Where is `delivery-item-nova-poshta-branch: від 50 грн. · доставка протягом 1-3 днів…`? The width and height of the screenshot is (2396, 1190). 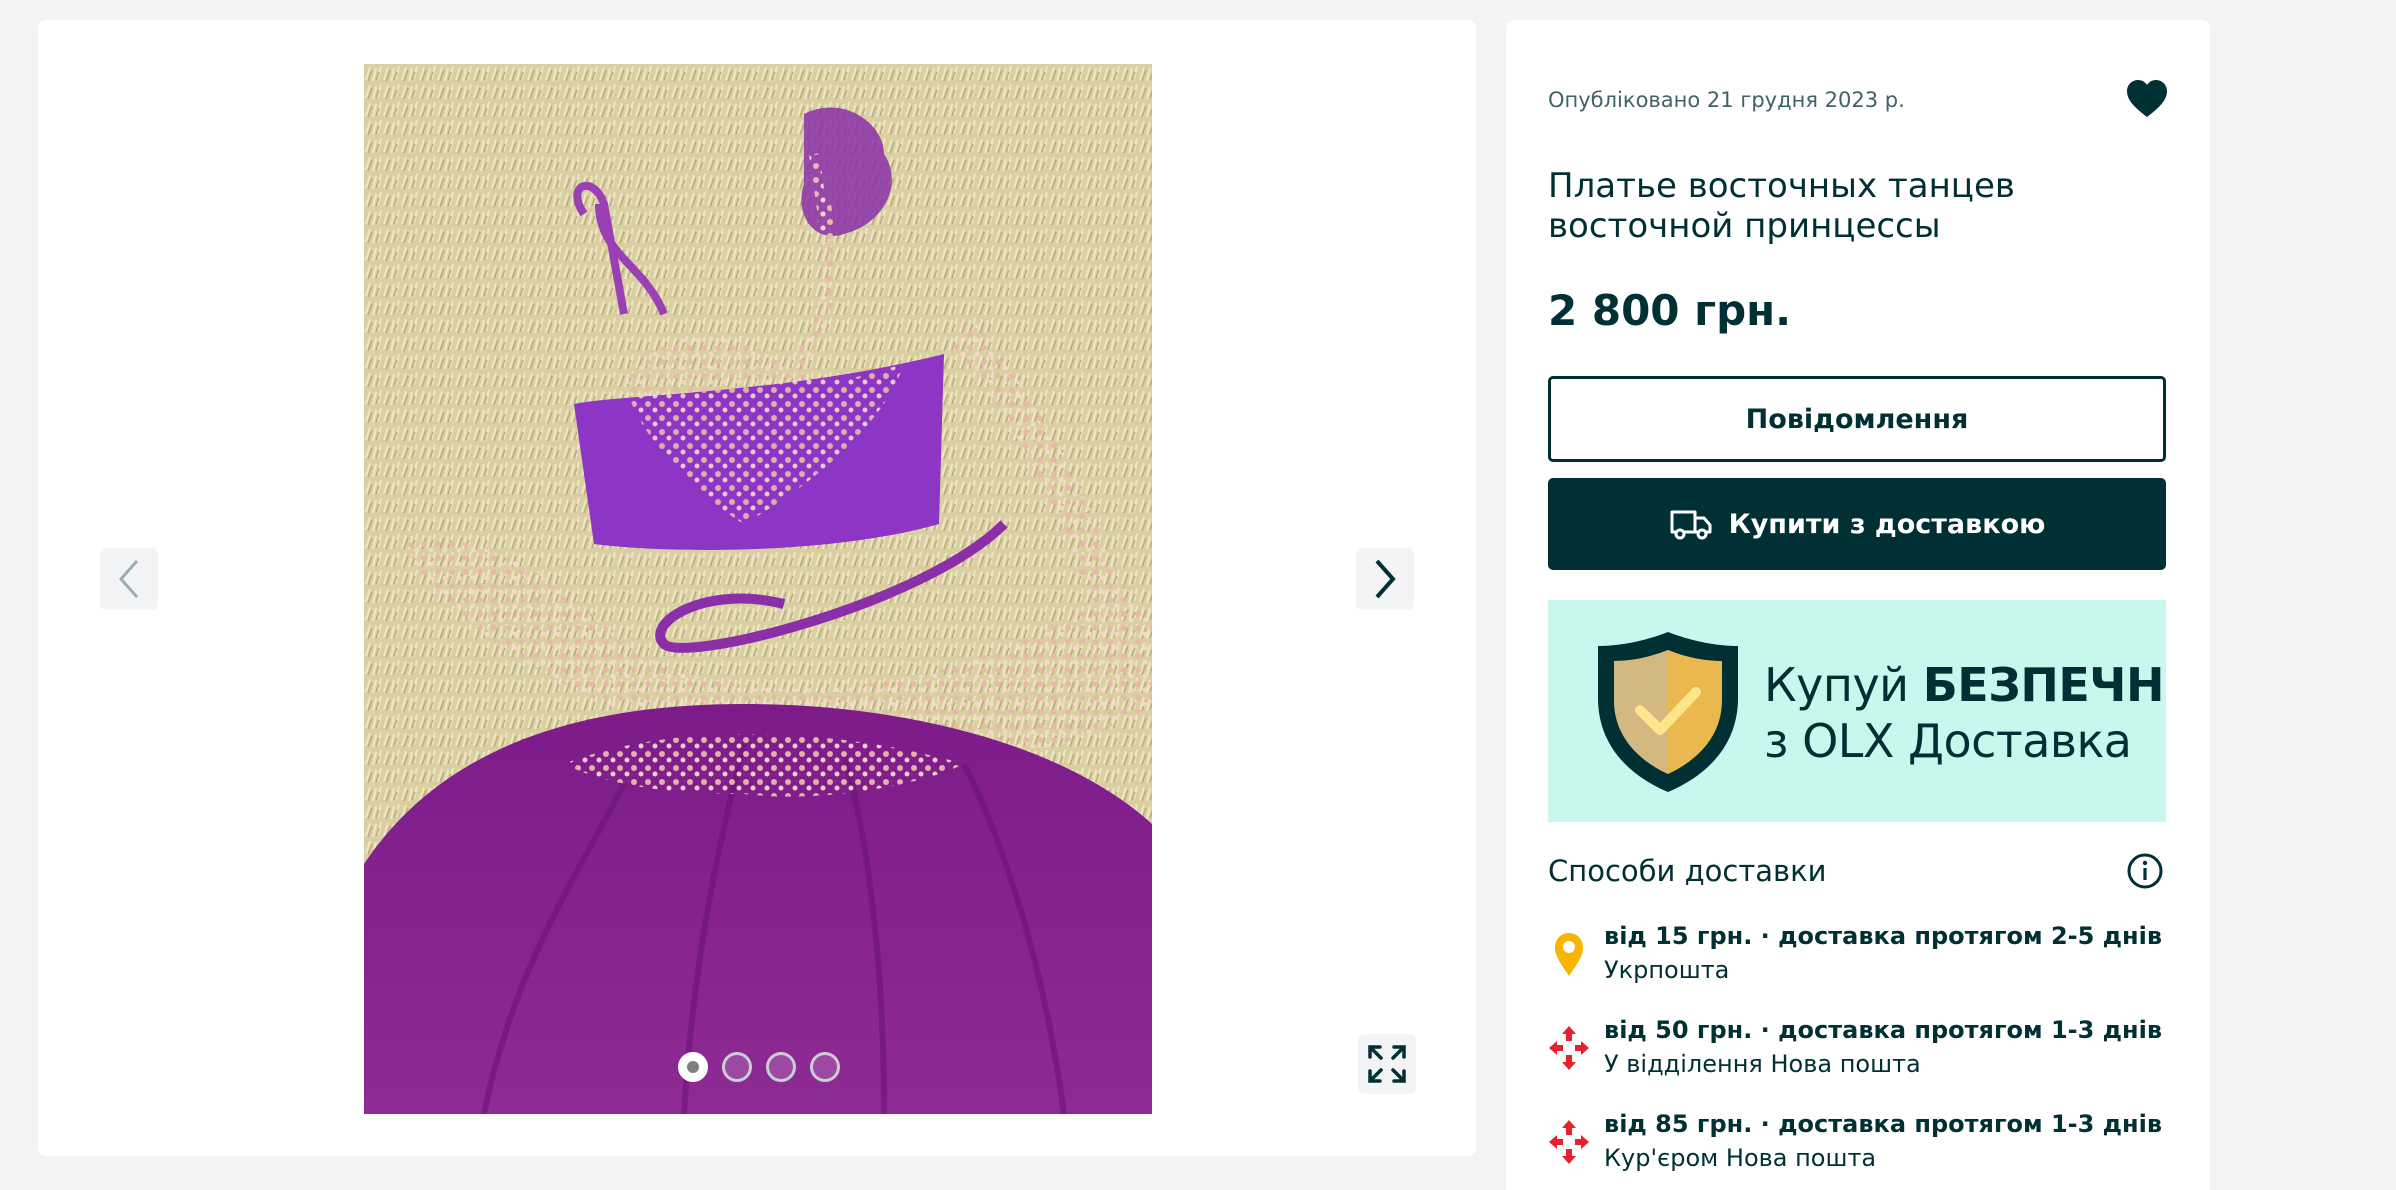
delivery-item-nova-poshta-branch: від 50 грн. · доставка протягом 1-3 днів… is located at coordinates (1868, 1063).